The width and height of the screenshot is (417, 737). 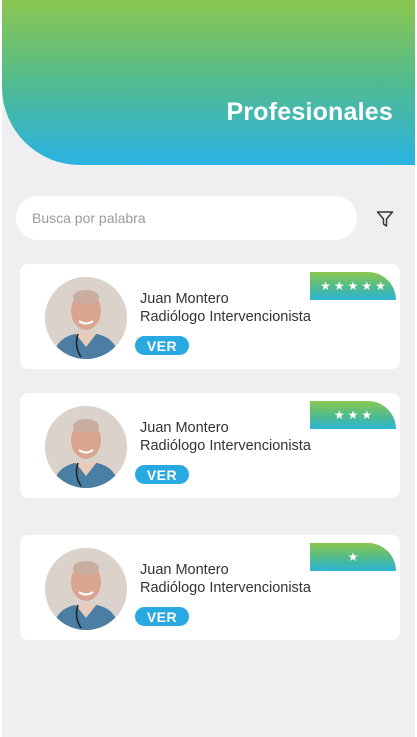 I want to click on rating-badge: ★ ★ ★ ★ ★, so click(x=353, y=286).